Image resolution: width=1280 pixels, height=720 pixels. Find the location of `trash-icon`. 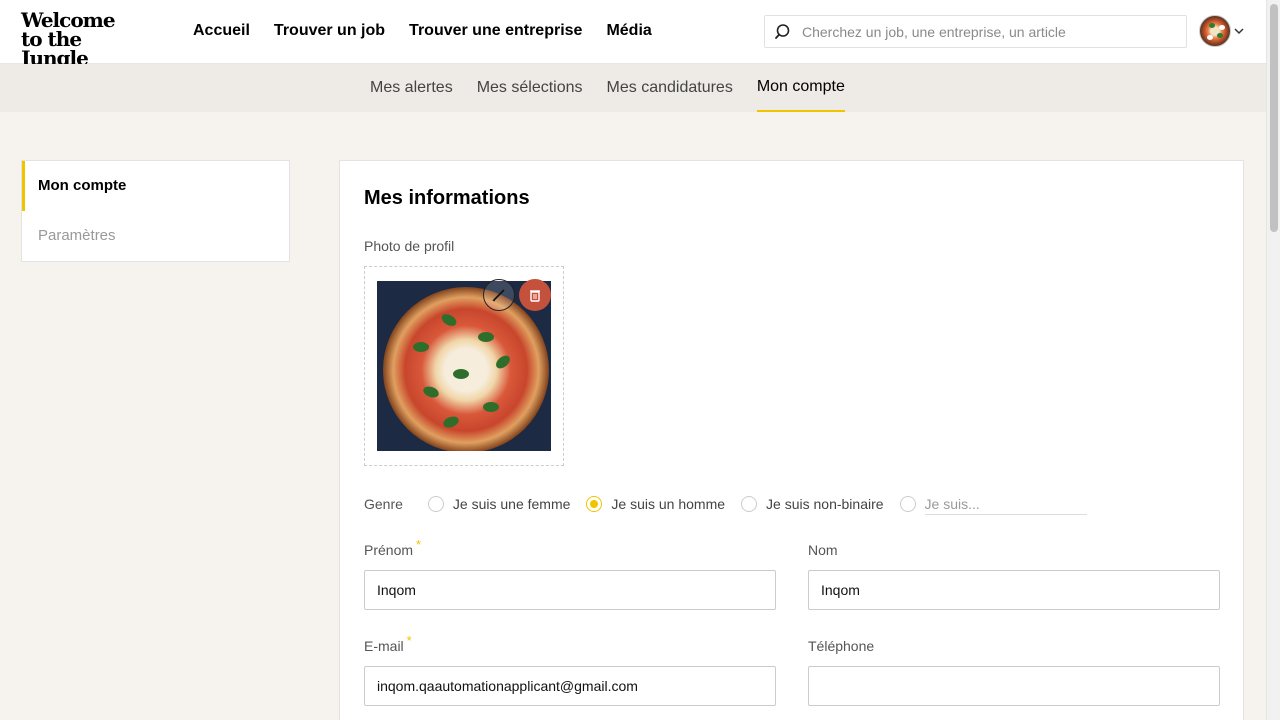

trash-icon is located at coordinates (535, 295).